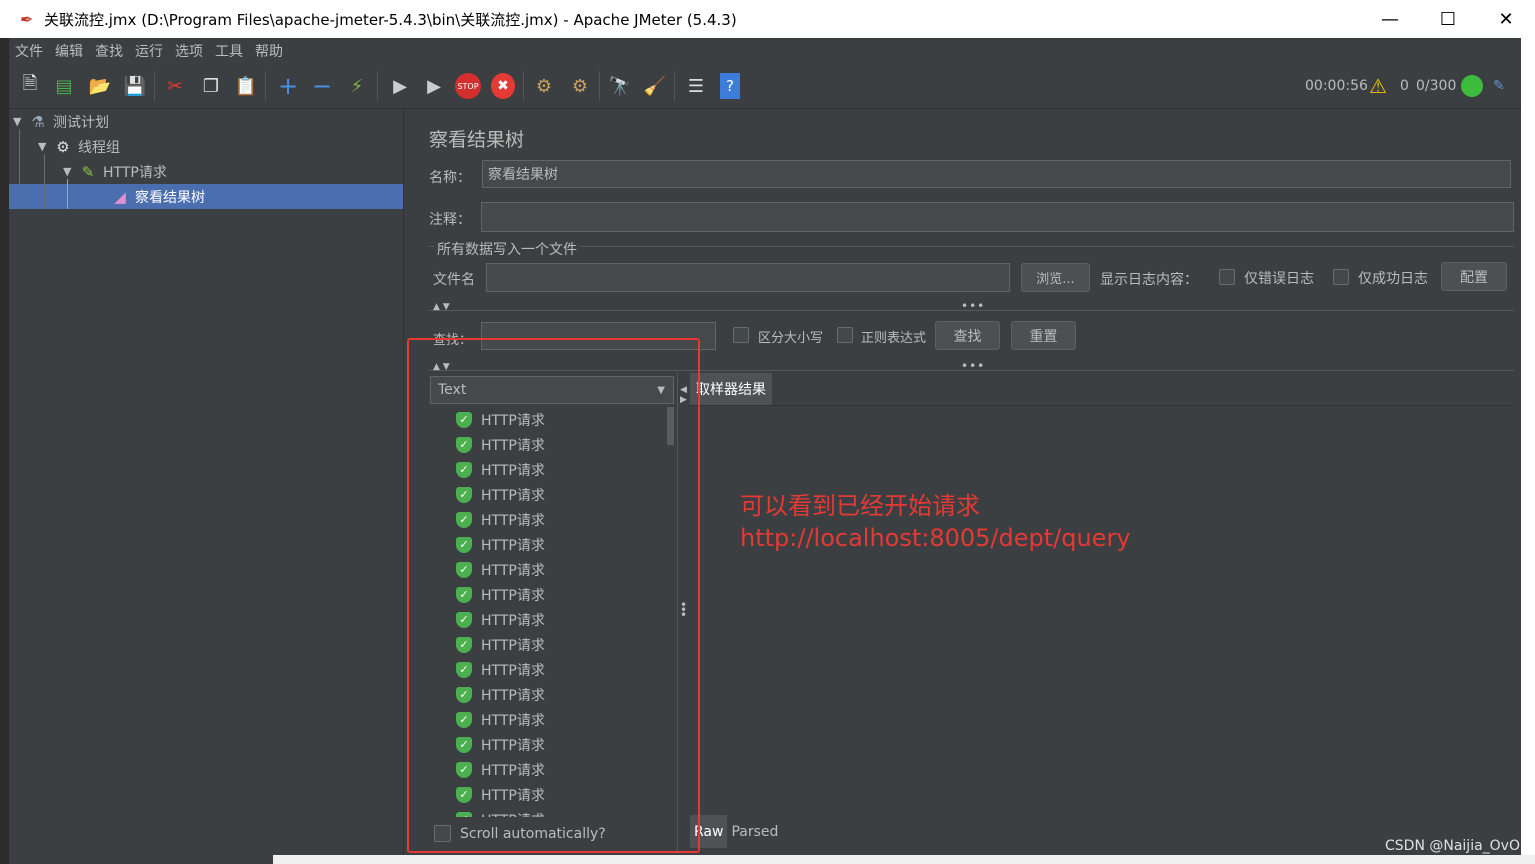  What do you see at coordinates (1393, 279) in the screenshot?
I see `success-only-label: 仅成功日志` at bounding box center [1393, 279].